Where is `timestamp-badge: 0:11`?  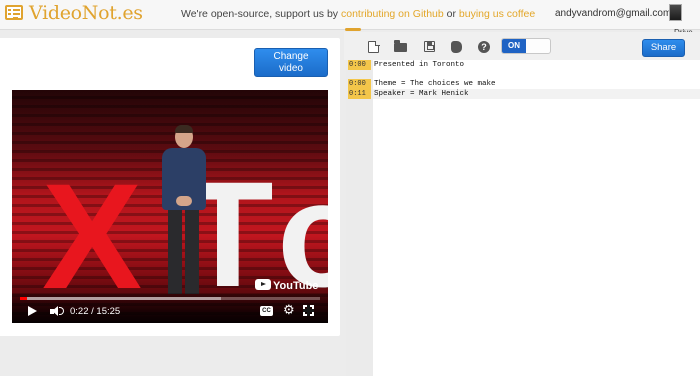
timestamp-badge: 0:11 is located at coordinates (359, 94).